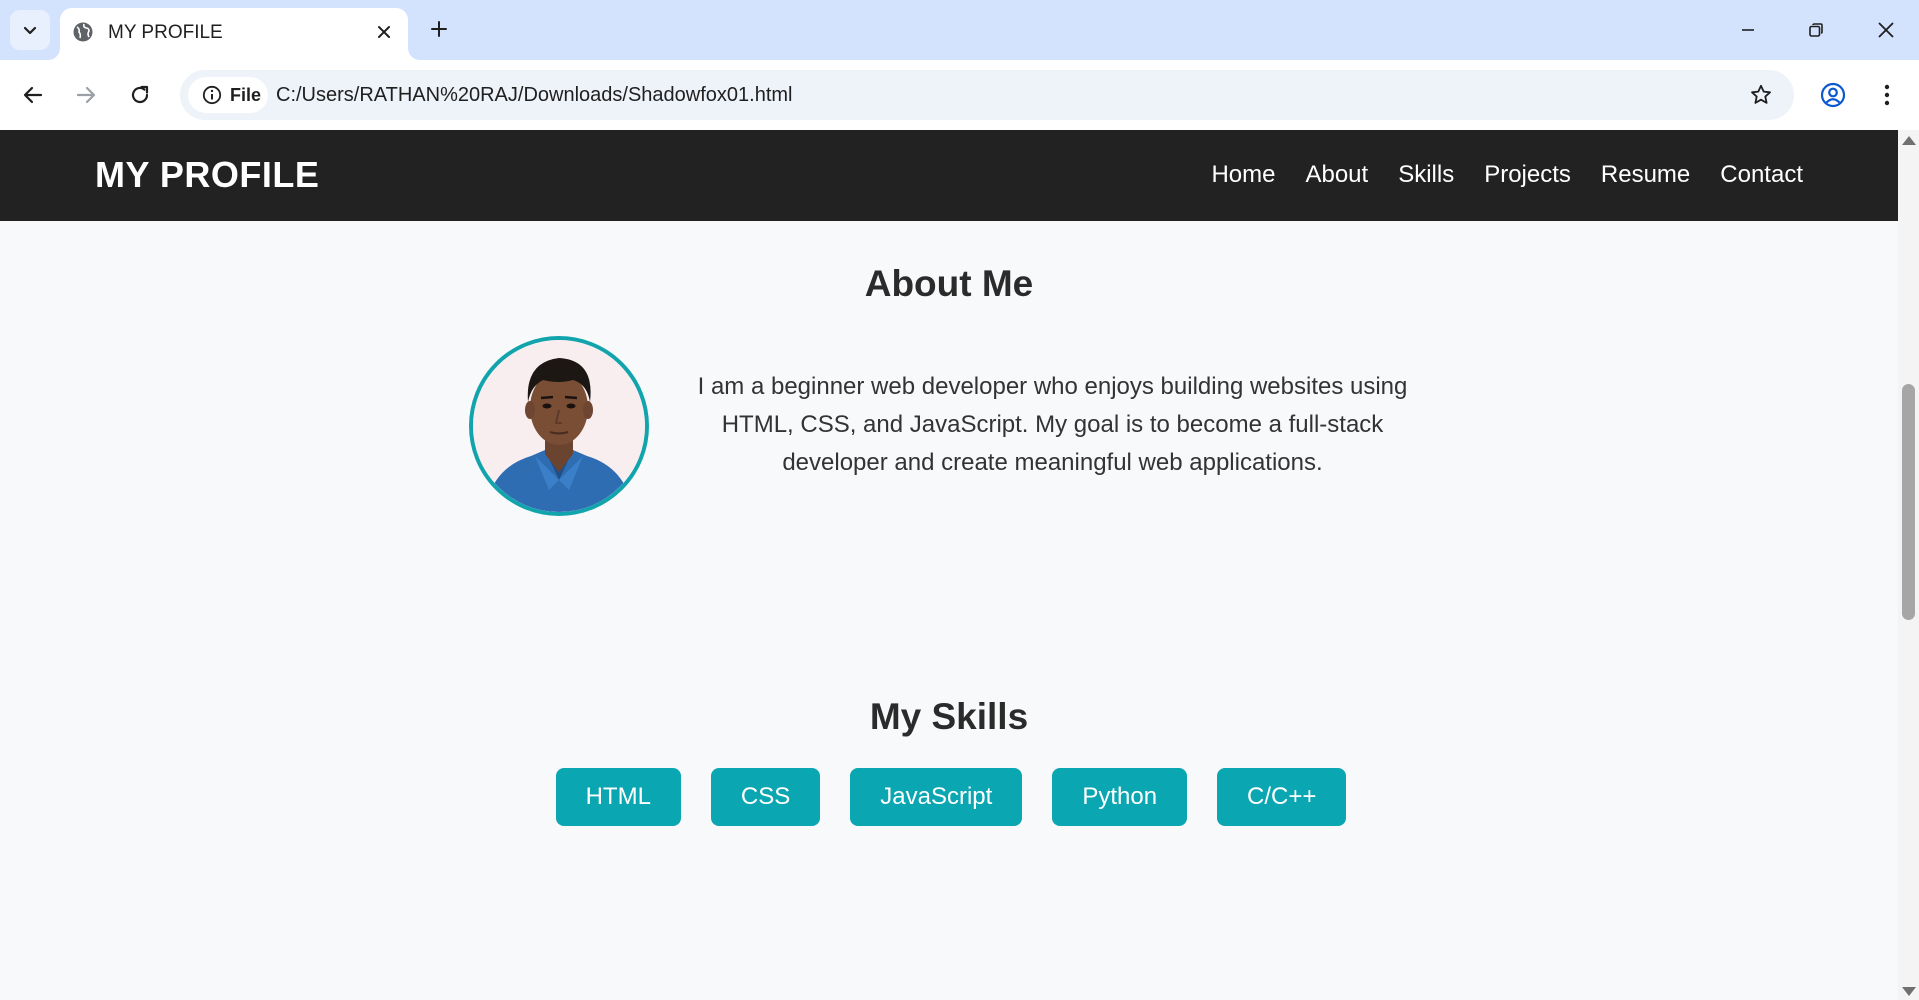 This screenshot has height=1000, width=1919. What do you see at coordinates (1909, 140) in the screenshot?
I see `scroll-up-arrow-icon` at bounding box center [1909, 140].